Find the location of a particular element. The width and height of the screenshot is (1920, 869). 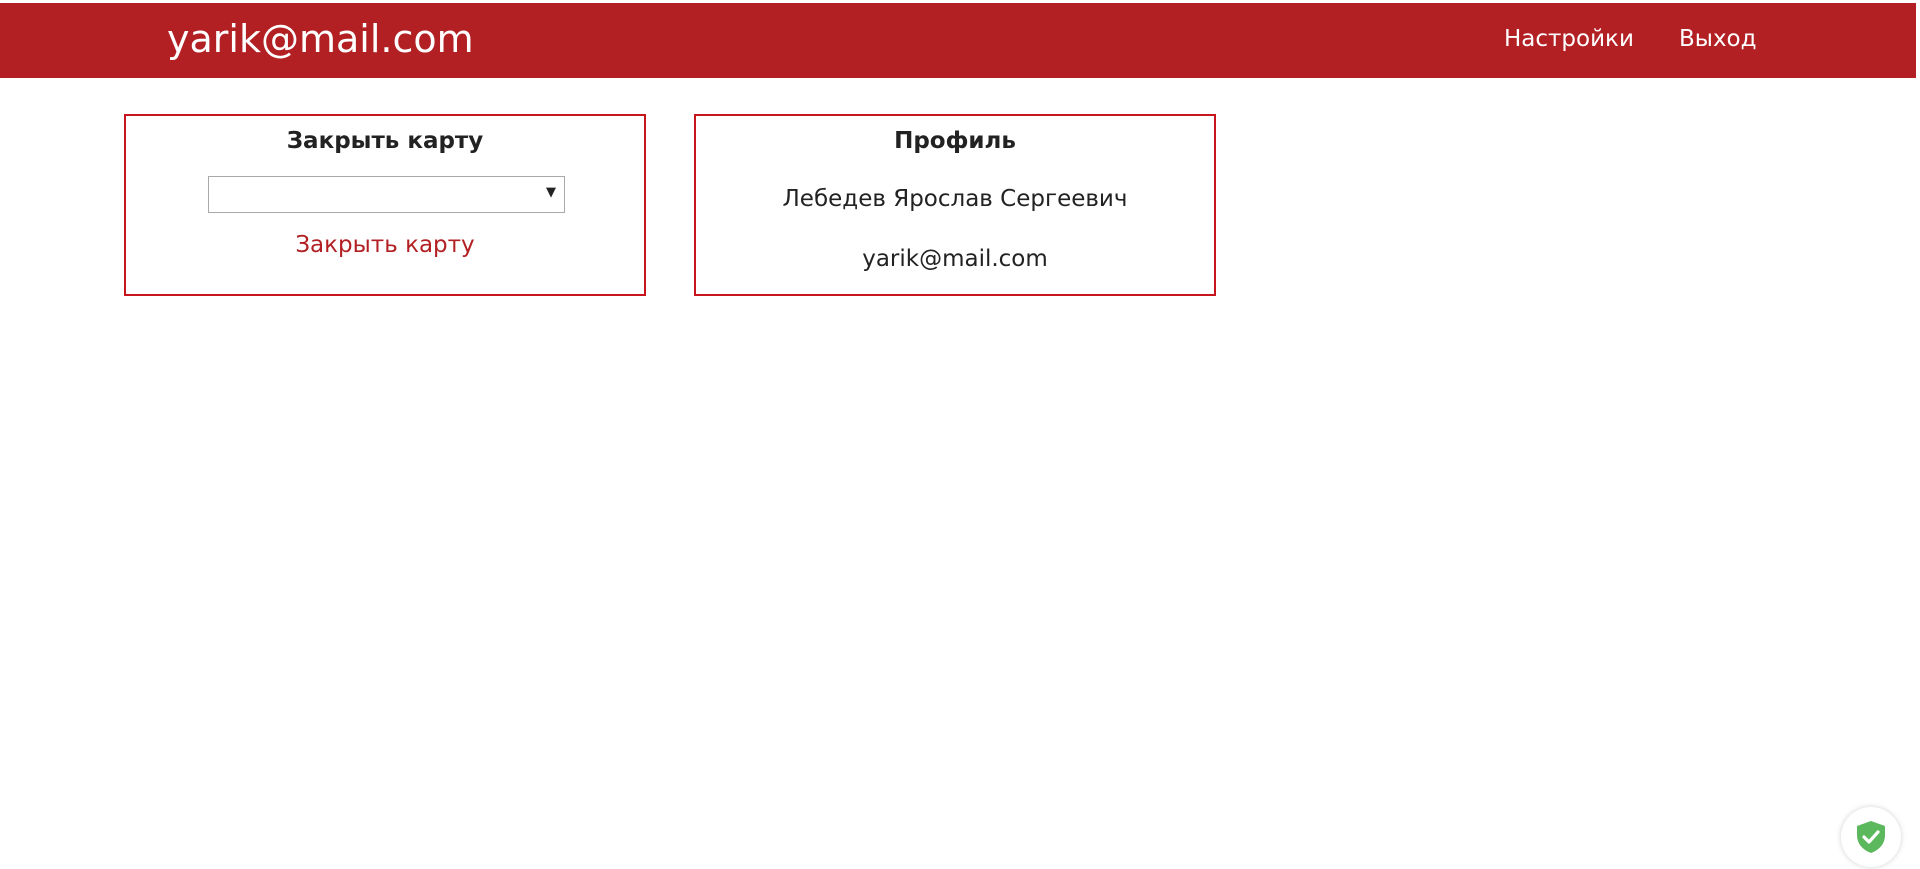

shield-check-button is located at coordinates (1871, 837).